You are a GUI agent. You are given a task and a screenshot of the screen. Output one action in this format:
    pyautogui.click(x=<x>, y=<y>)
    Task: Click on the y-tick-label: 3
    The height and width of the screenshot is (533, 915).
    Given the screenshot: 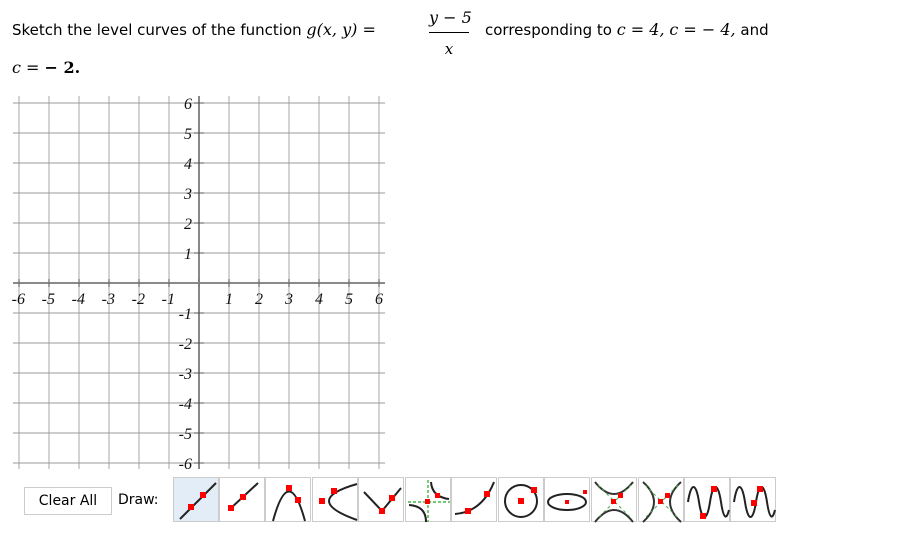 What is the action you would take?
    pyautogui.click(x=187, y=194)
    